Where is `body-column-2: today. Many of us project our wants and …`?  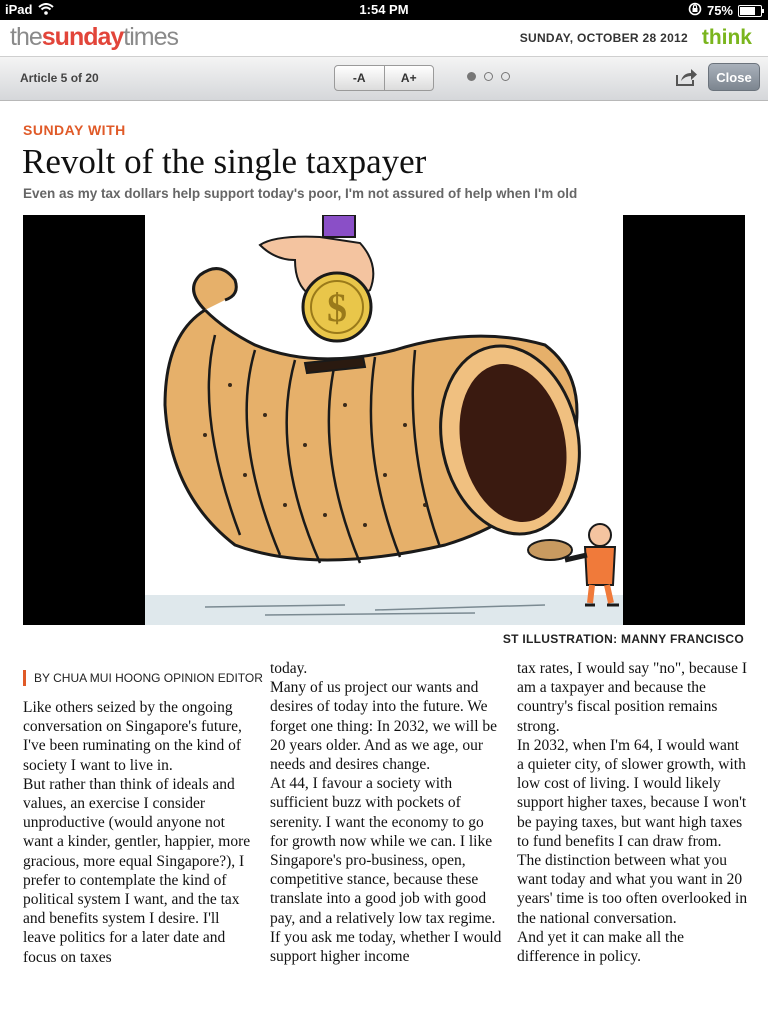
body-column-2: today. Many of us project our wants and … is located at coordinates (386, 812).